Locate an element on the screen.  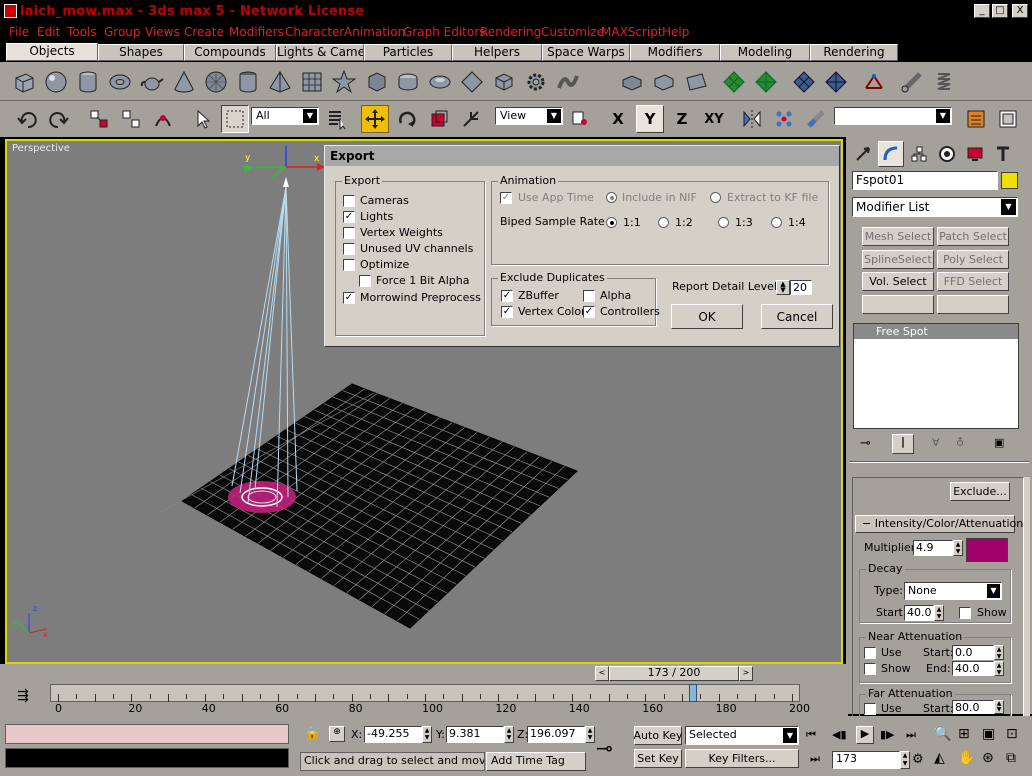
cone-icon is located at coordinates (183, 81).